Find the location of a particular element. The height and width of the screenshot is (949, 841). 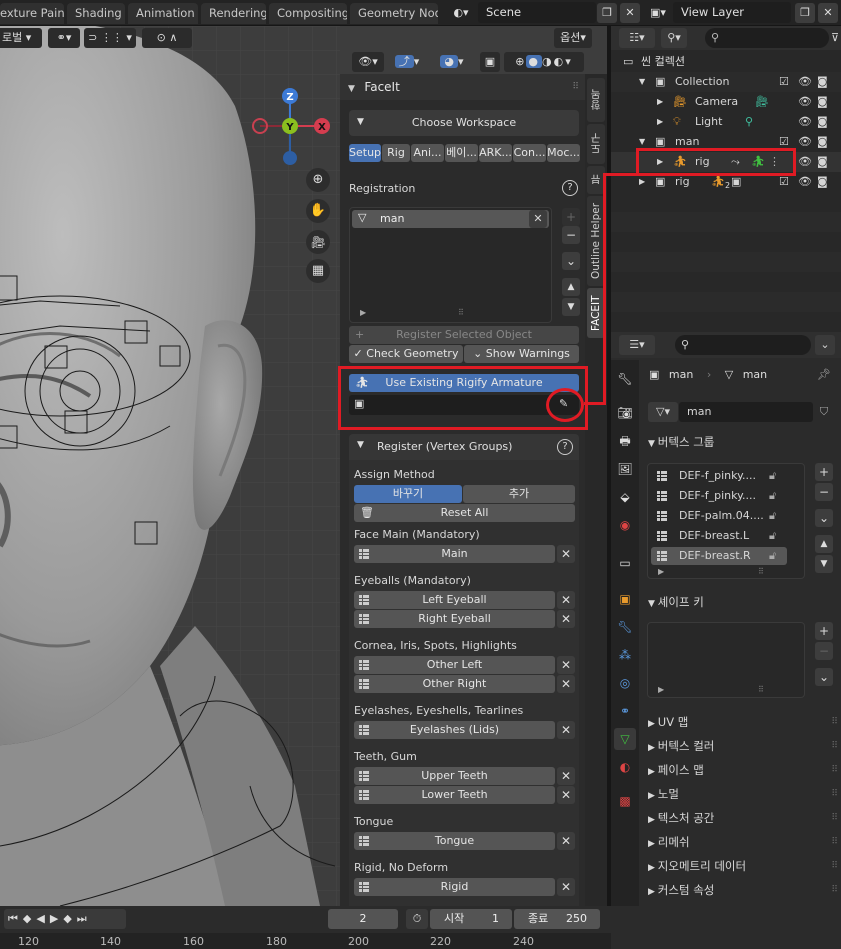

constraints-tab-icon: ⚭ is located at coordinates (625, 711).